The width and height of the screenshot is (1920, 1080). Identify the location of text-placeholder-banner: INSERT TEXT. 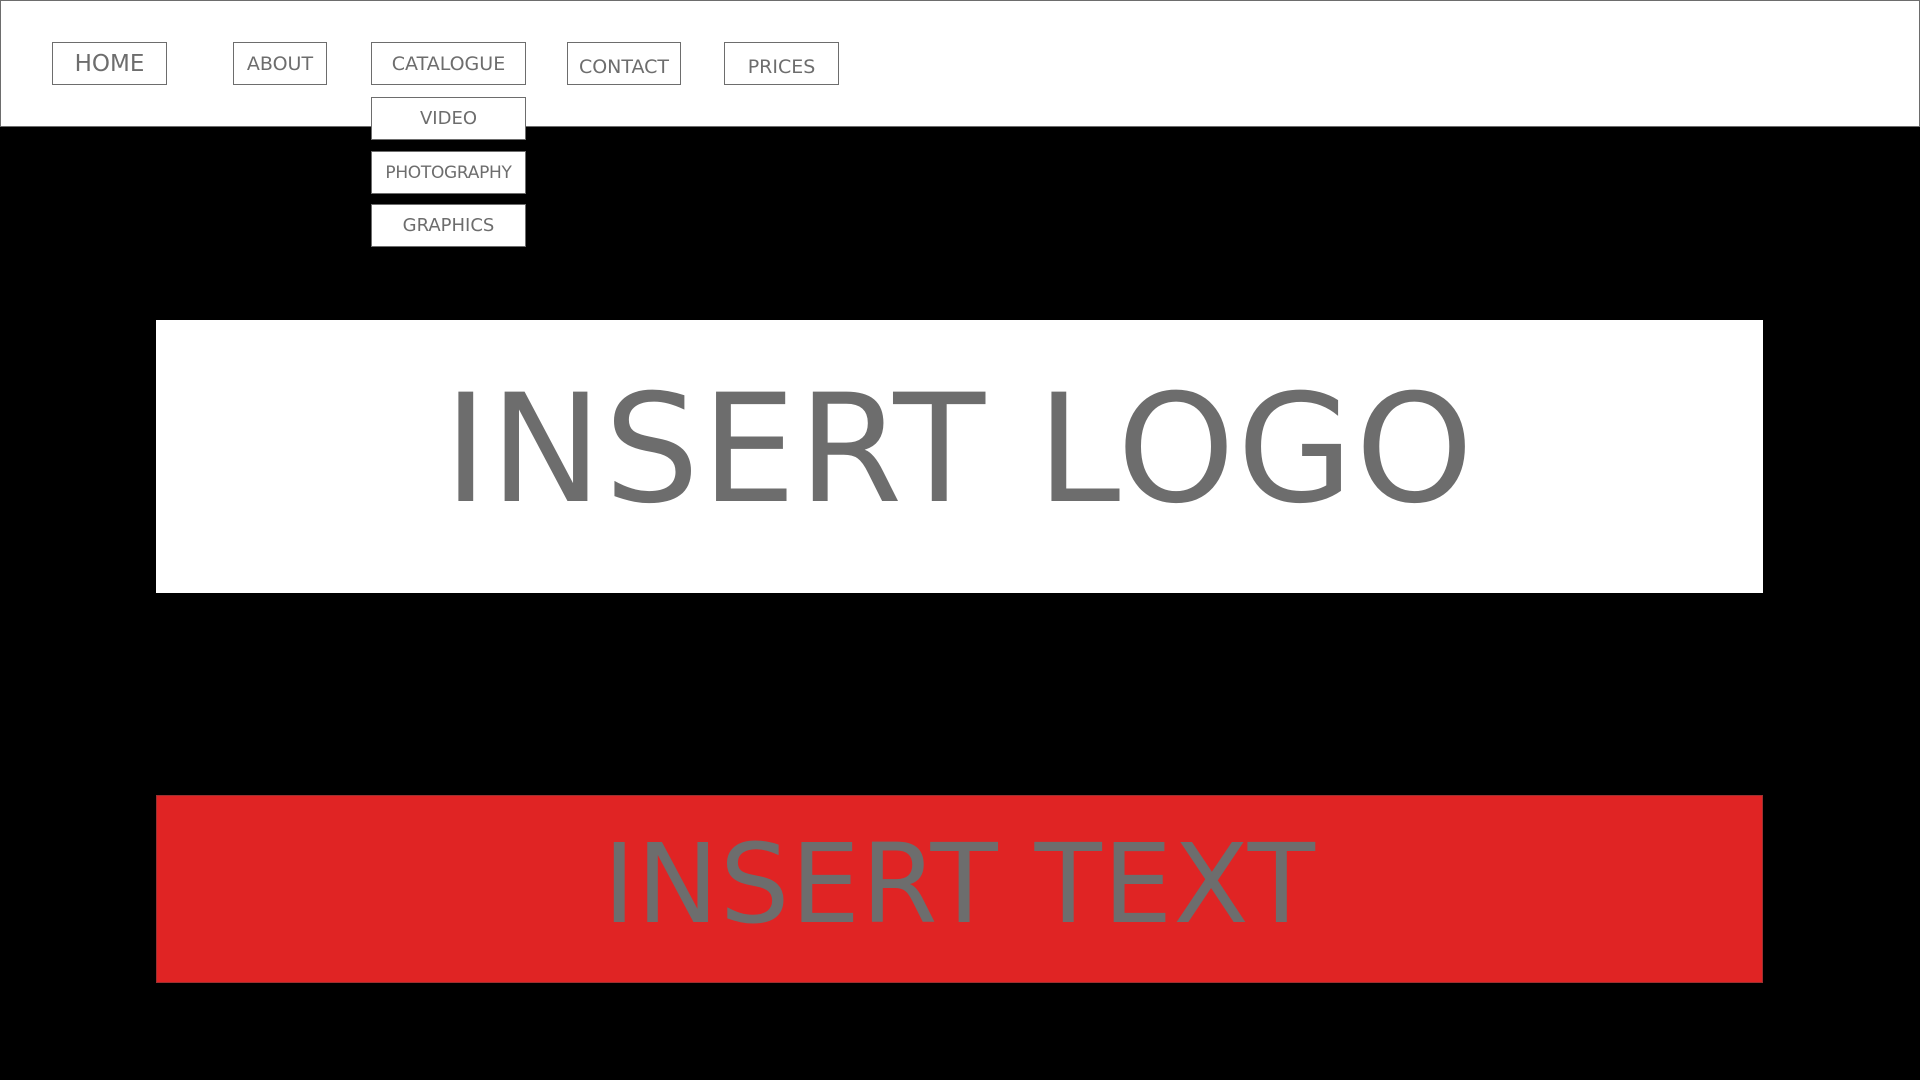
(959, 889).